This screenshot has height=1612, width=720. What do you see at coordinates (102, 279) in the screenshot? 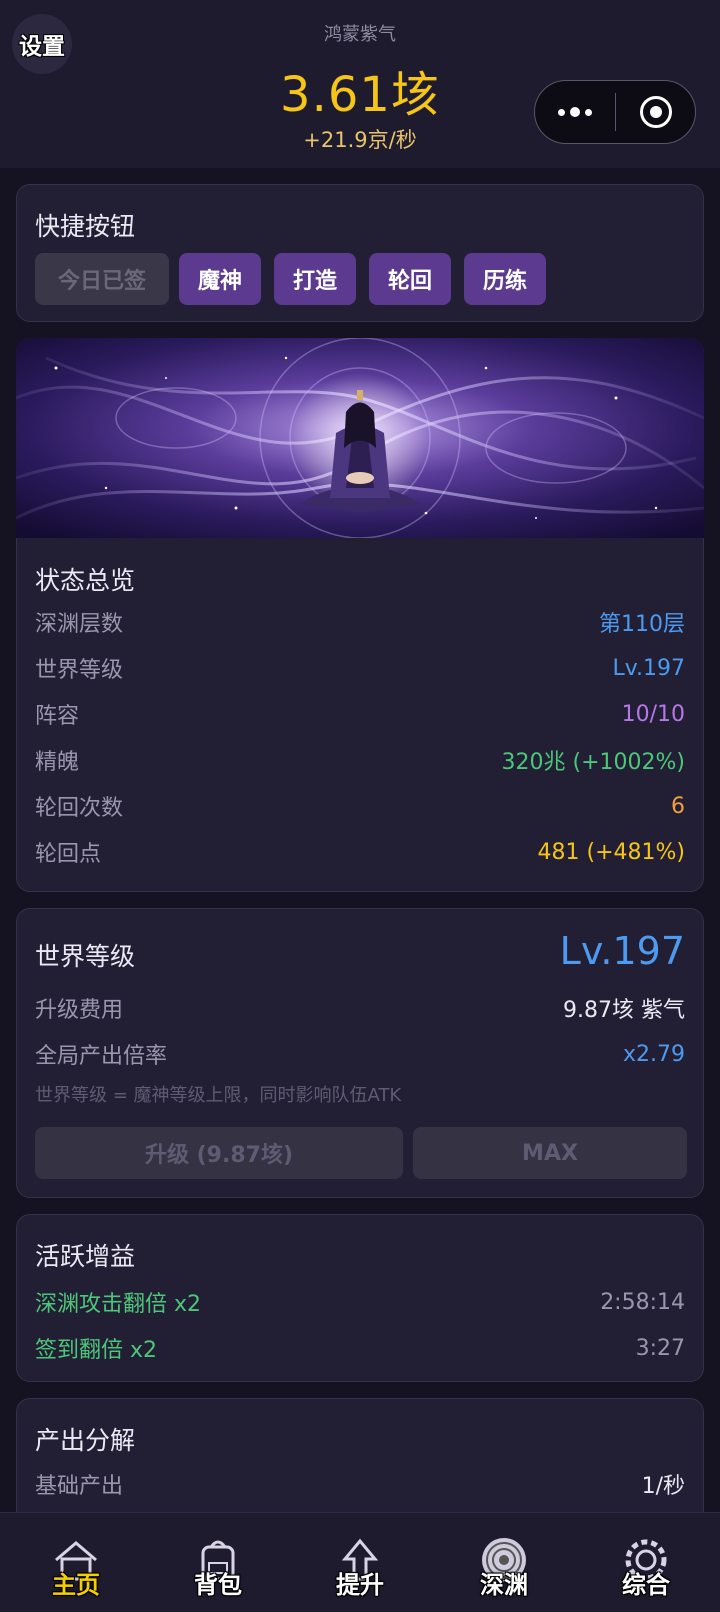
I see `daily-signin-button: 今日已签` at bounding box center [102, 279].